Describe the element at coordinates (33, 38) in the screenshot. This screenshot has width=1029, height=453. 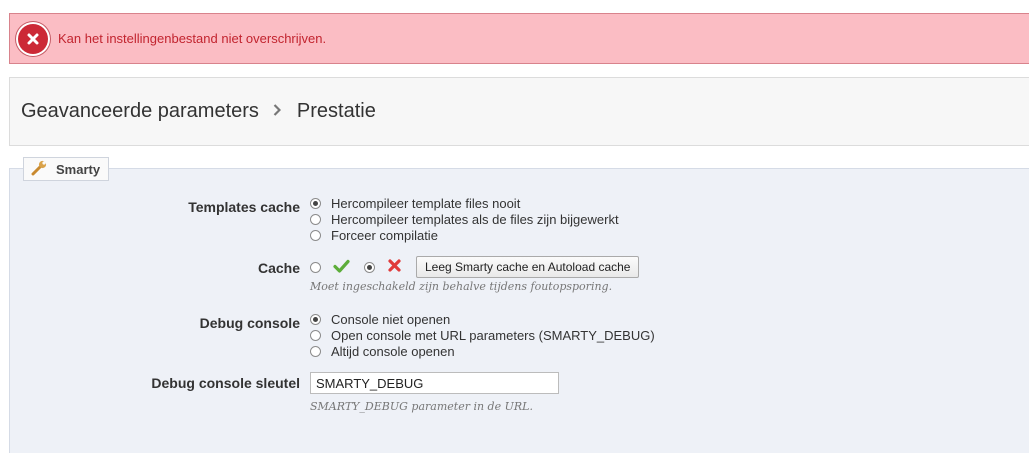
I see `close-circle-icon` at that location.